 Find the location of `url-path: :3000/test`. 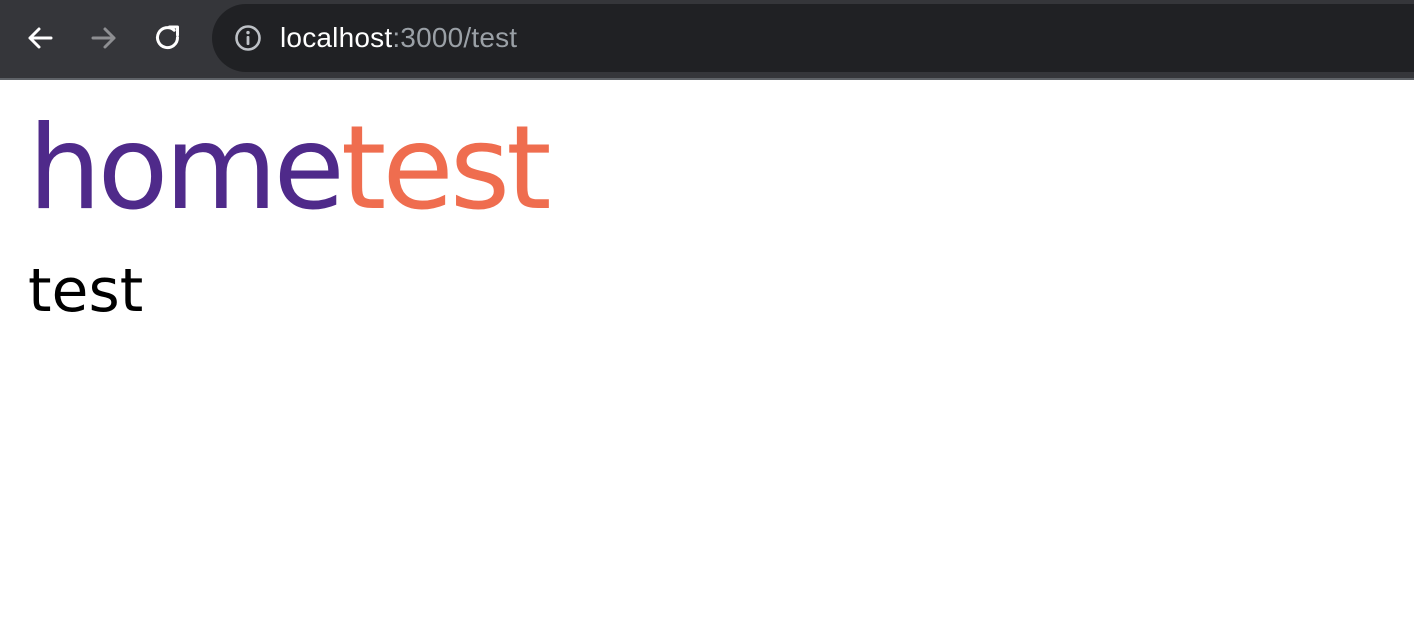

url-path: :3000/test is located at coordinates (455, 37).